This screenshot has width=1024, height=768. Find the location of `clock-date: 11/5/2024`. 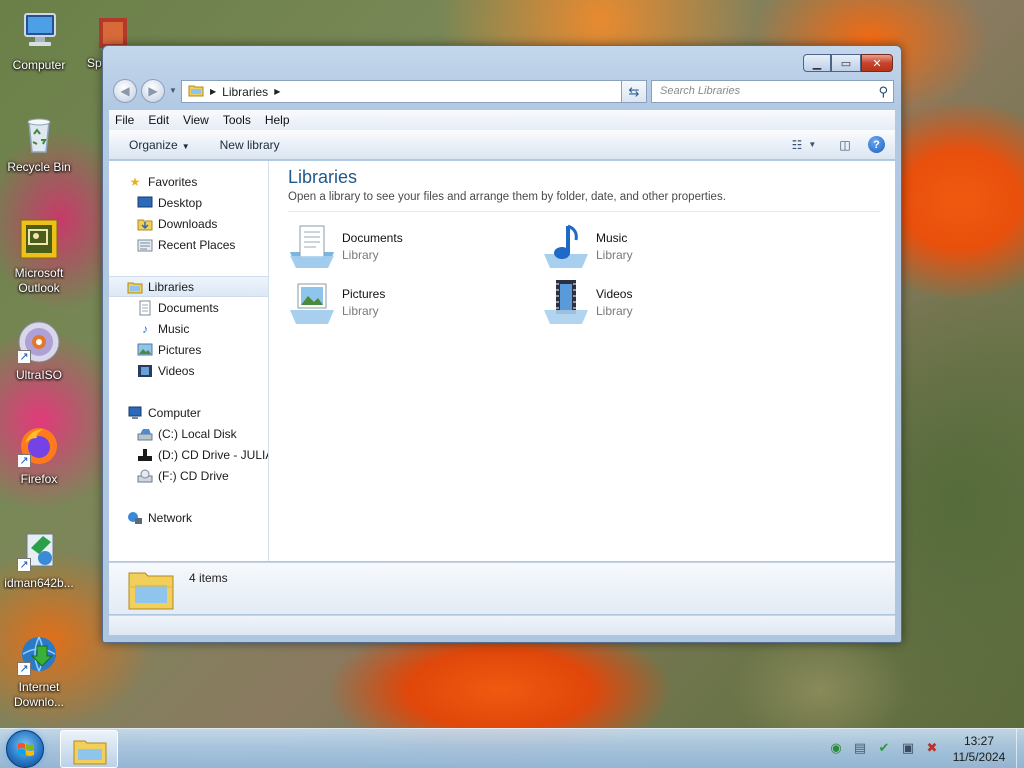

clock-date: 11/5/2024 is located at coordinates (979, 757).